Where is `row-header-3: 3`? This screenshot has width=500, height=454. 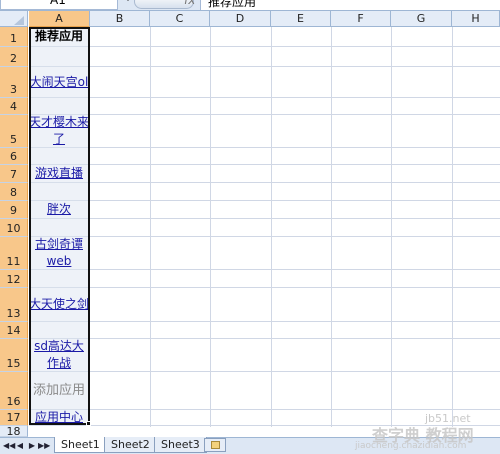 row-header-3: 3 is located at coordinates (14, 82).